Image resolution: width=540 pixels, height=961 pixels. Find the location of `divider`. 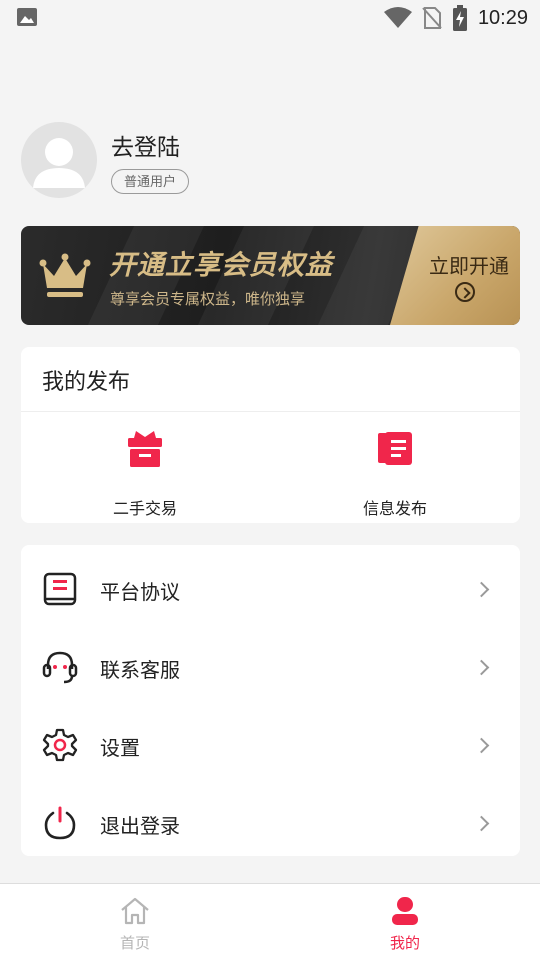

divider is located at coordinates (270, 411).